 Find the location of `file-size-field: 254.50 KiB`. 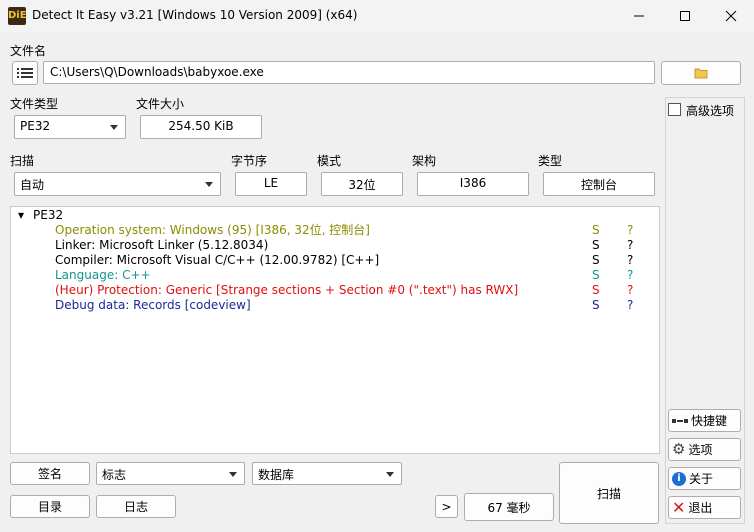

file-size-field: 254.50 KiB is located at coordinates (201, 127).